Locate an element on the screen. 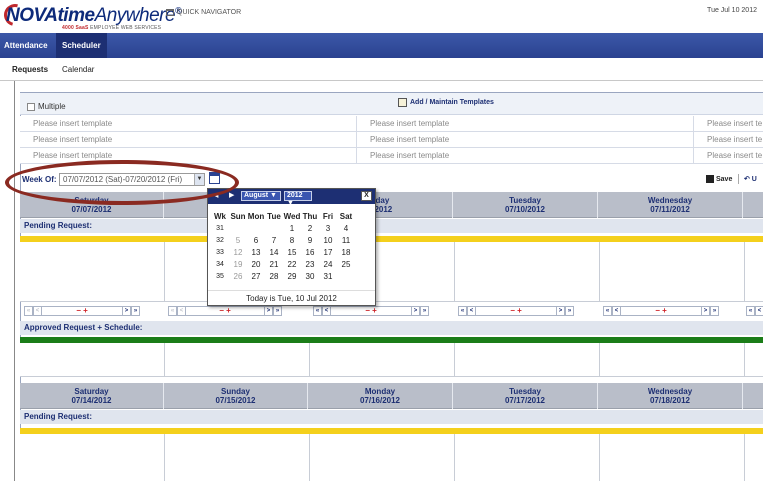 This screenshot has width=763, height=481. calendar-day: 19 is located at coordinates (238, 264).